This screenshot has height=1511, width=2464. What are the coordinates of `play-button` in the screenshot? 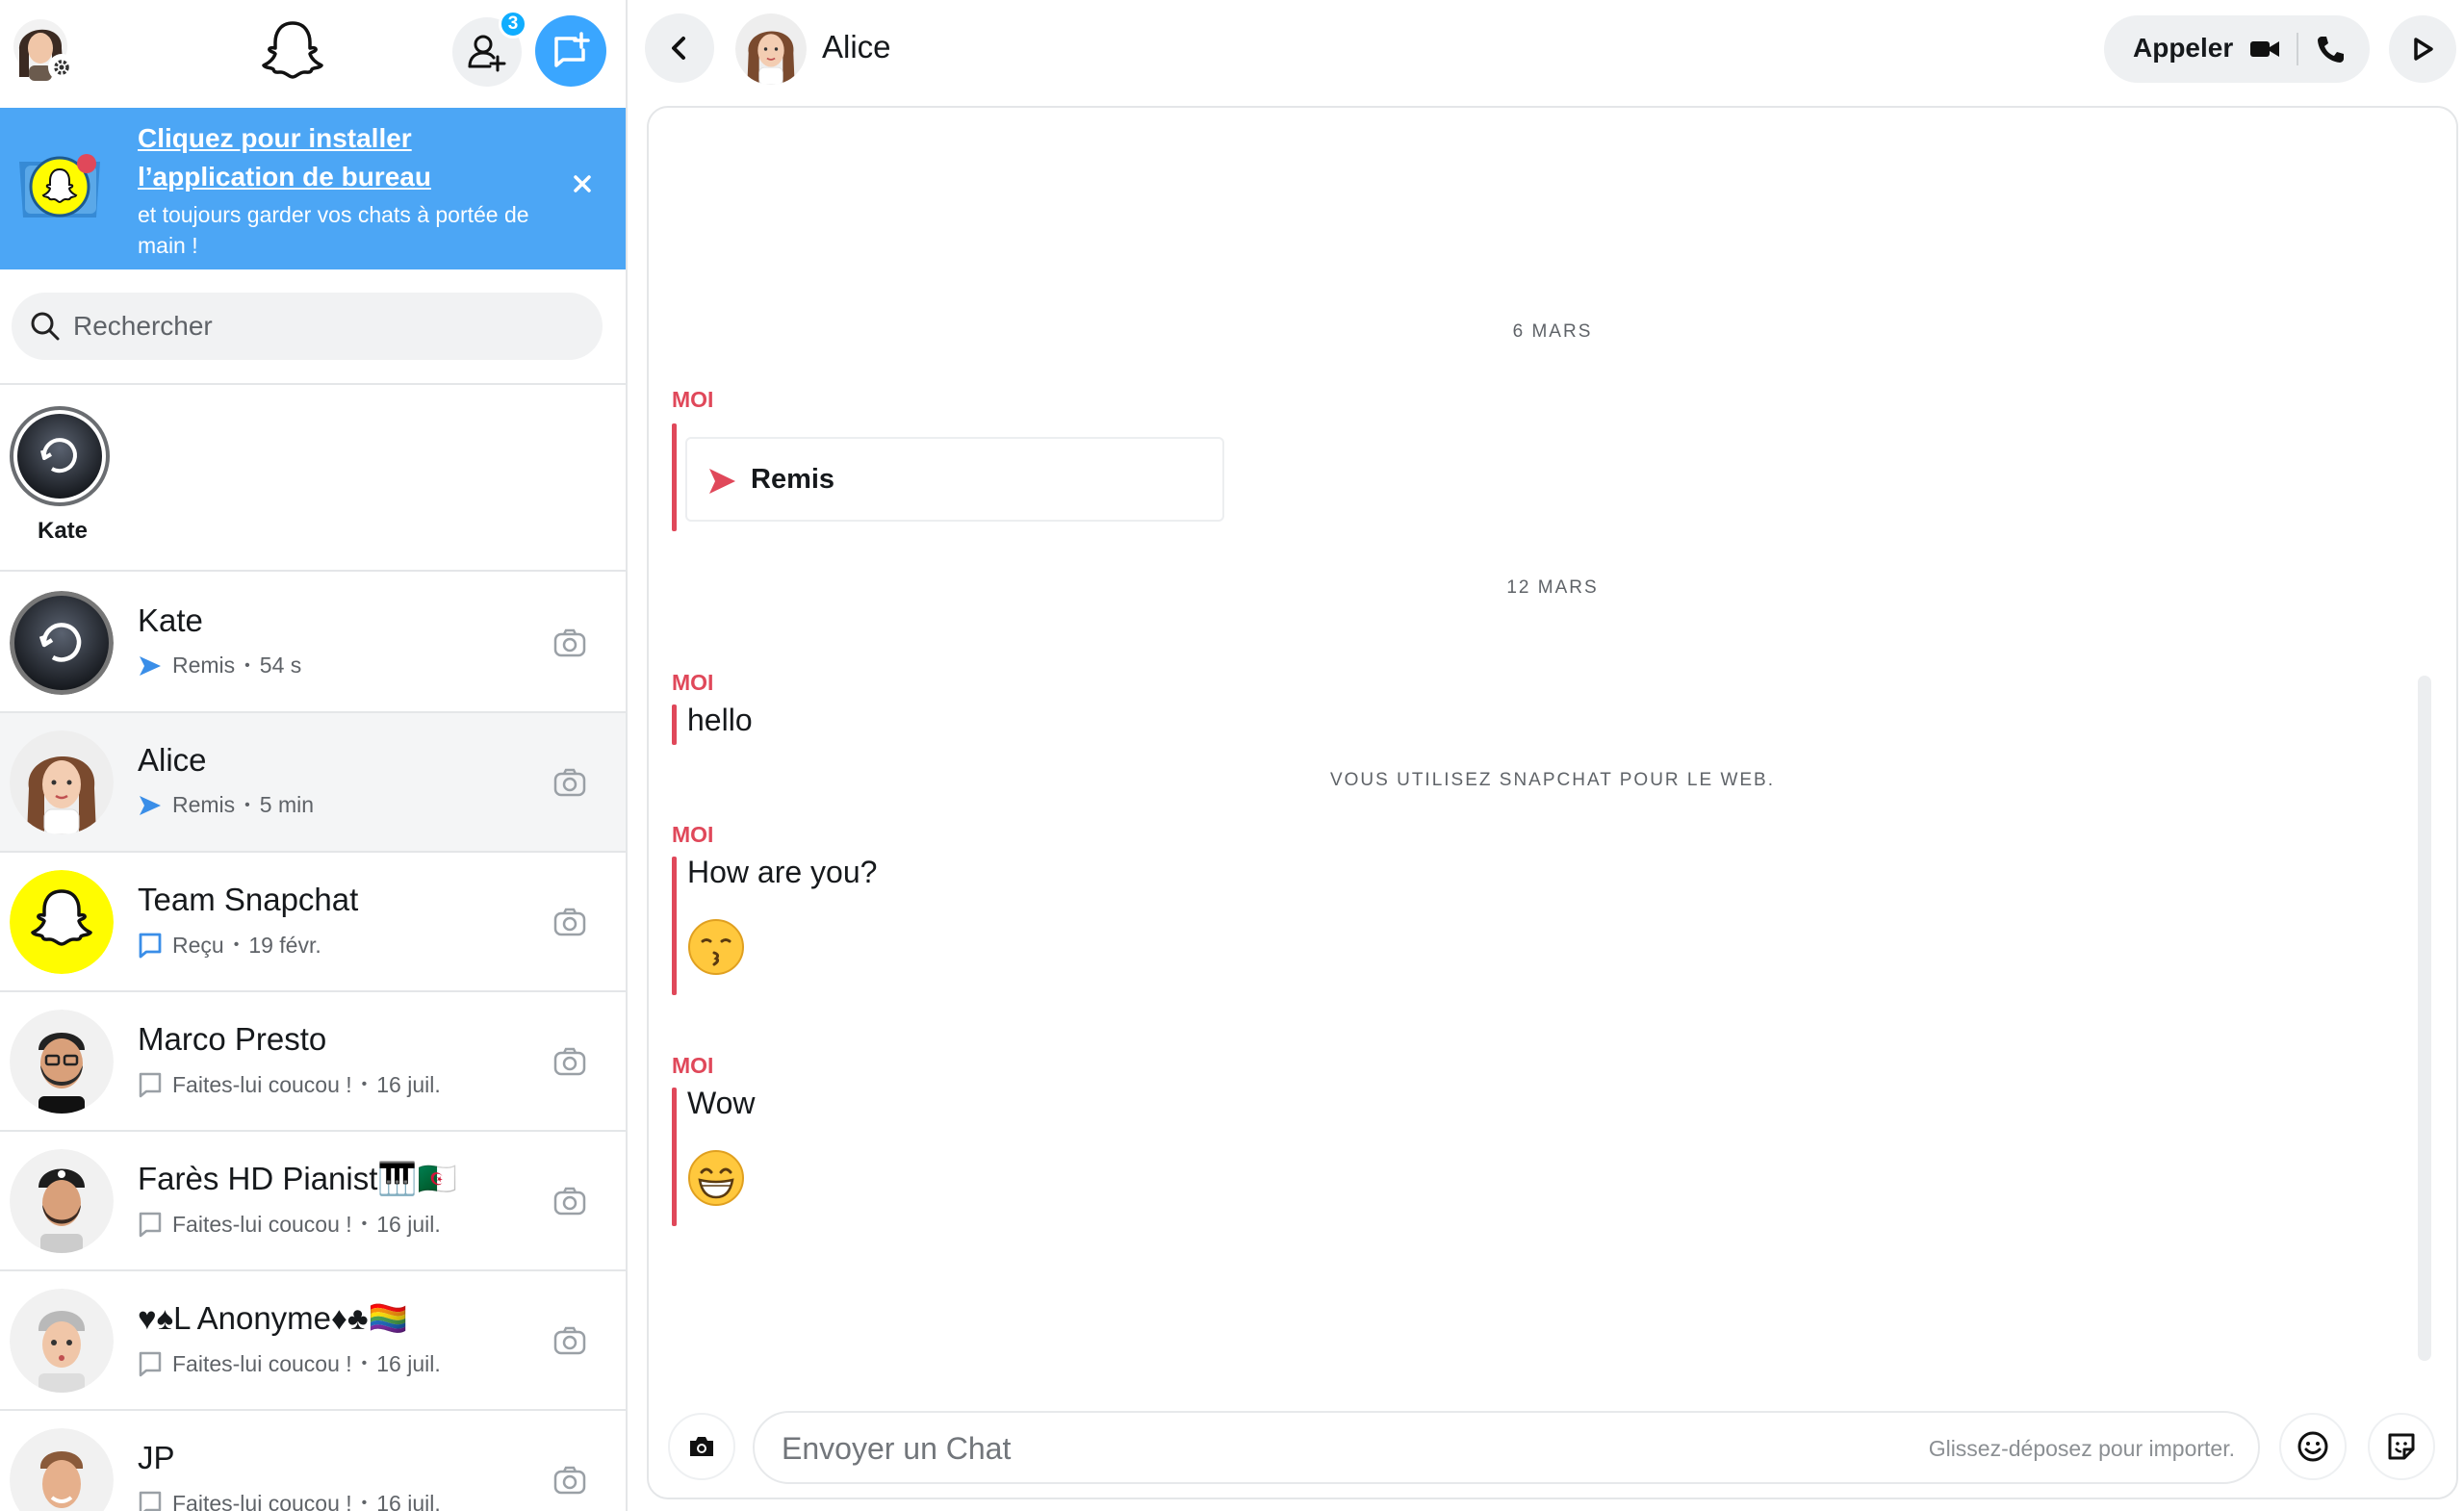 It's located at (2422, 49).